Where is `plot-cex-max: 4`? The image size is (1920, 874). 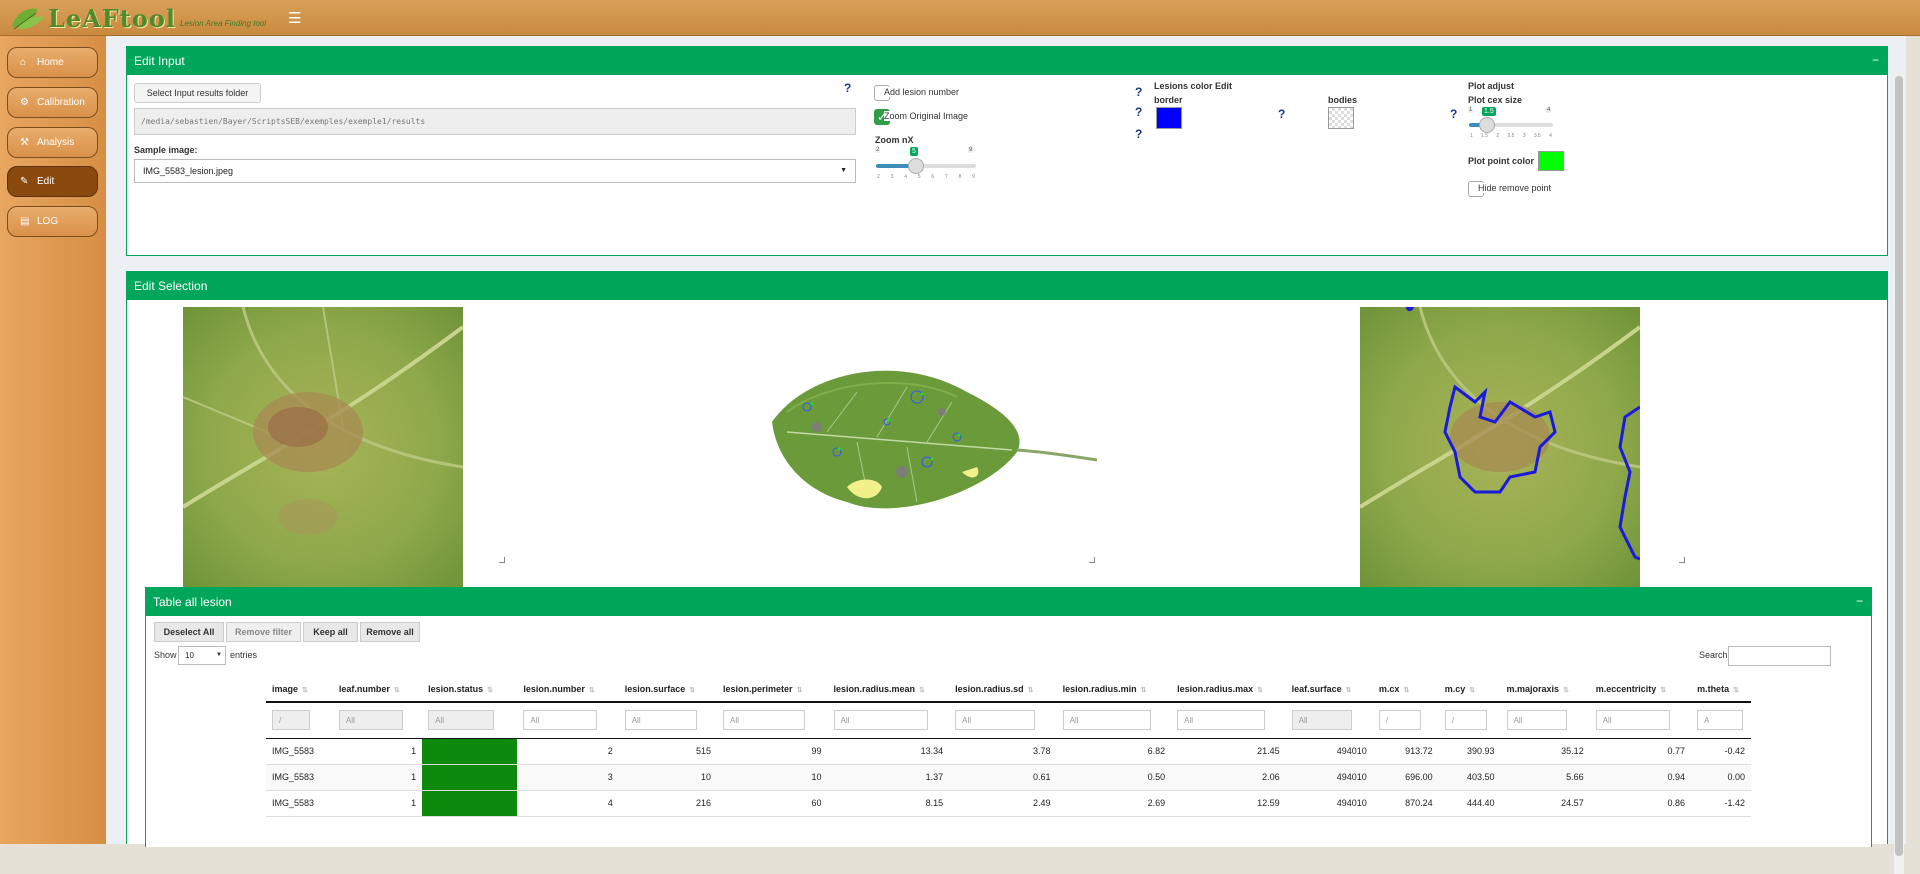 plot-cex-max: 4 is located at coordinates (1549, 110).